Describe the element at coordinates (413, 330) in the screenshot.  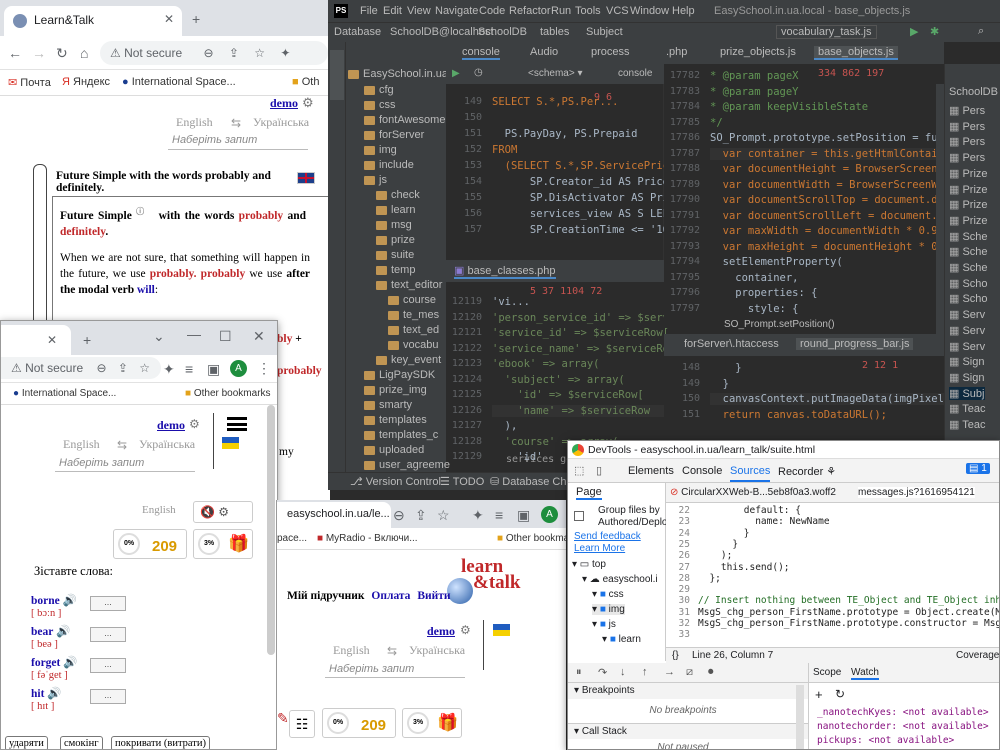
I see `tree-folder: text_ed` at that location.